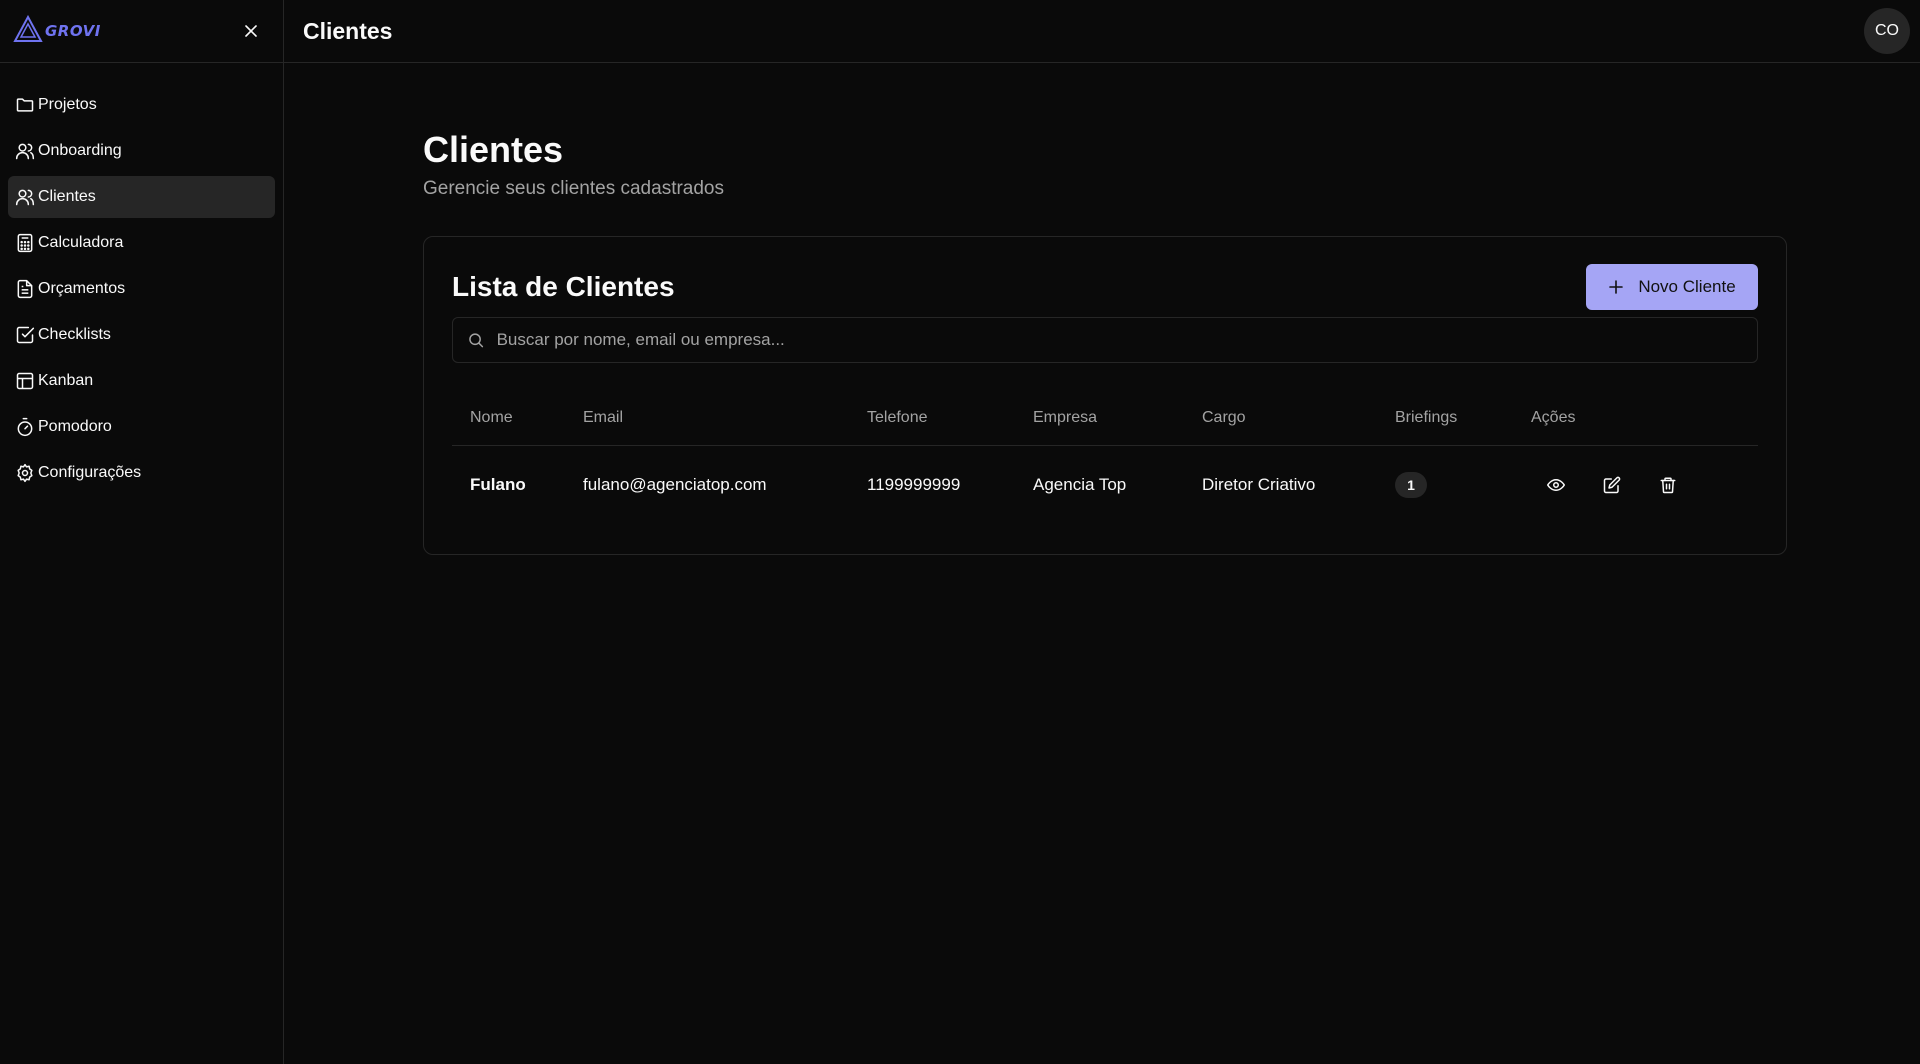 This screenshot has height=1064, width=1920. I want to click on sidebar-nav: Projetos Onboarding Clientes Calculadora, so click(141, 278).